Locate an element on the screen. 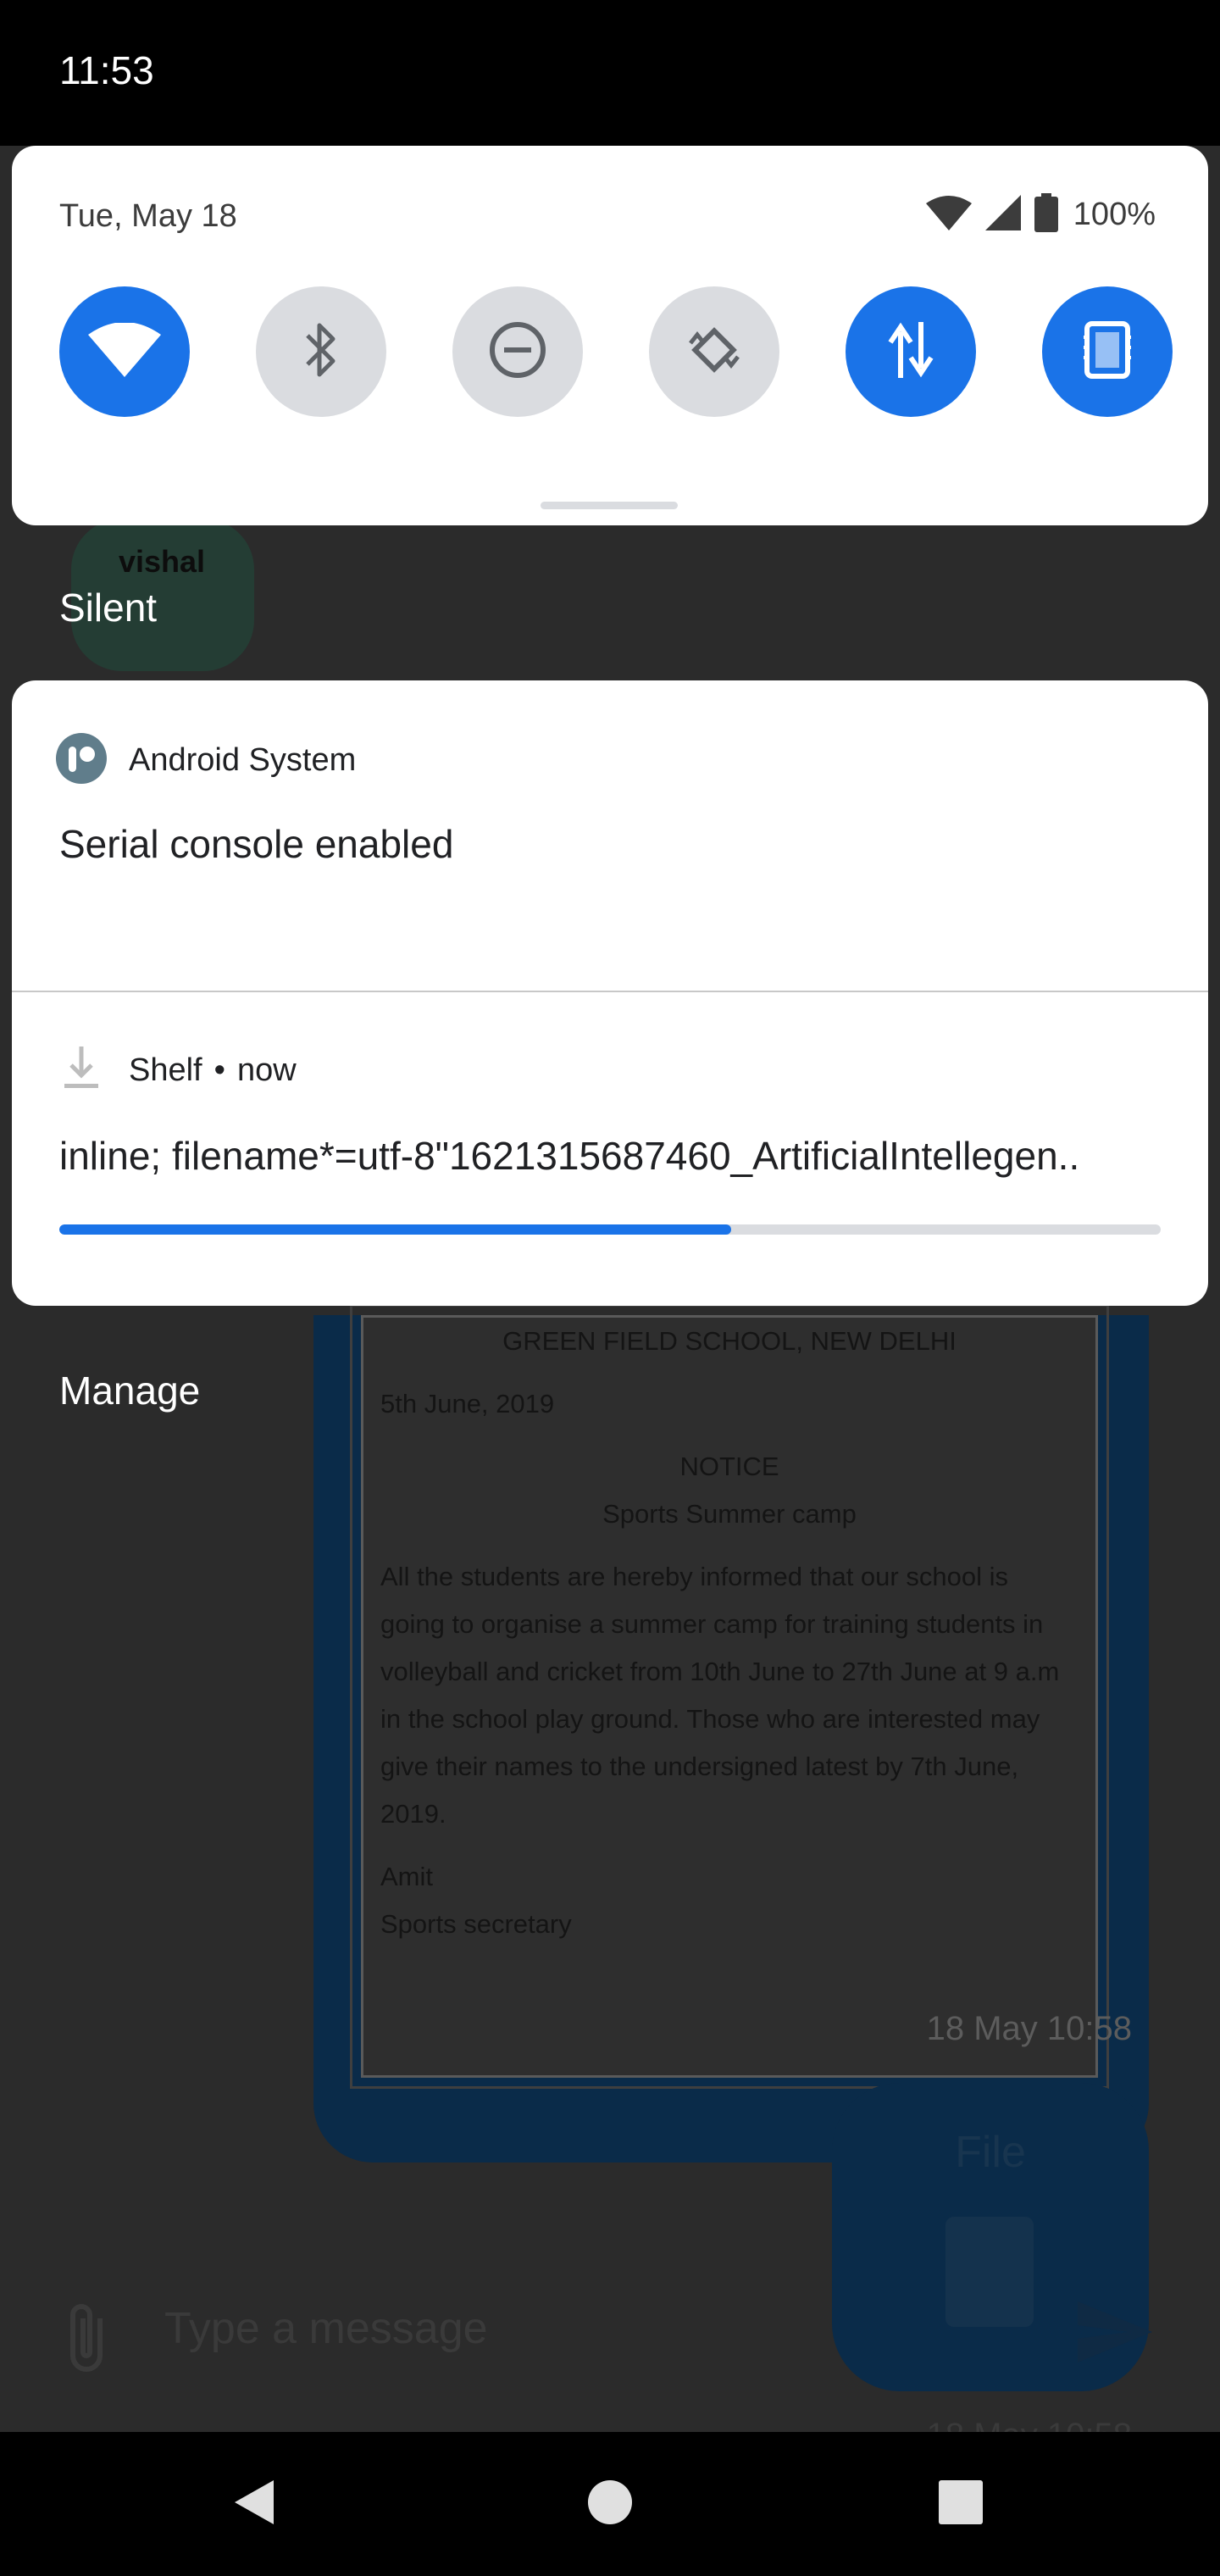 This screenshot has height=2576, width=1220. contact-name: vishal is located at coordinates (162, 561).